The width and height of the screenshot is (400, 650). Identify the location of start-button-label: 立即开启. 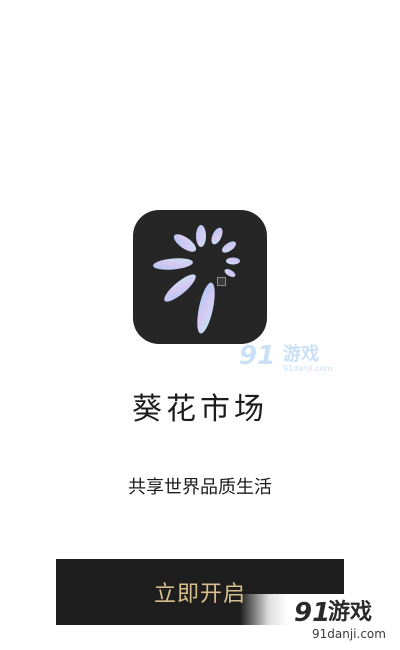
(199, 594).